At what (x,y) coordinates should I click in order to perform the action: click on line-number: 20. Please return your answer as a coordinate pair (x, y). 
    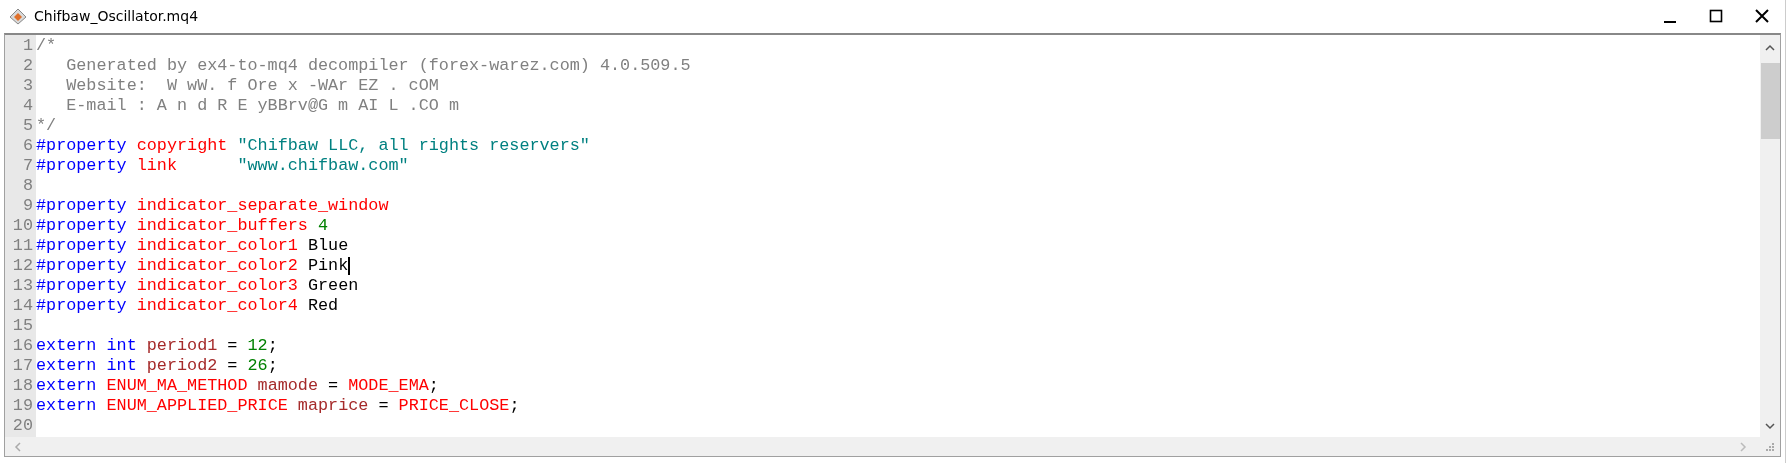
    Looking at the image, I should click on (22, 426).